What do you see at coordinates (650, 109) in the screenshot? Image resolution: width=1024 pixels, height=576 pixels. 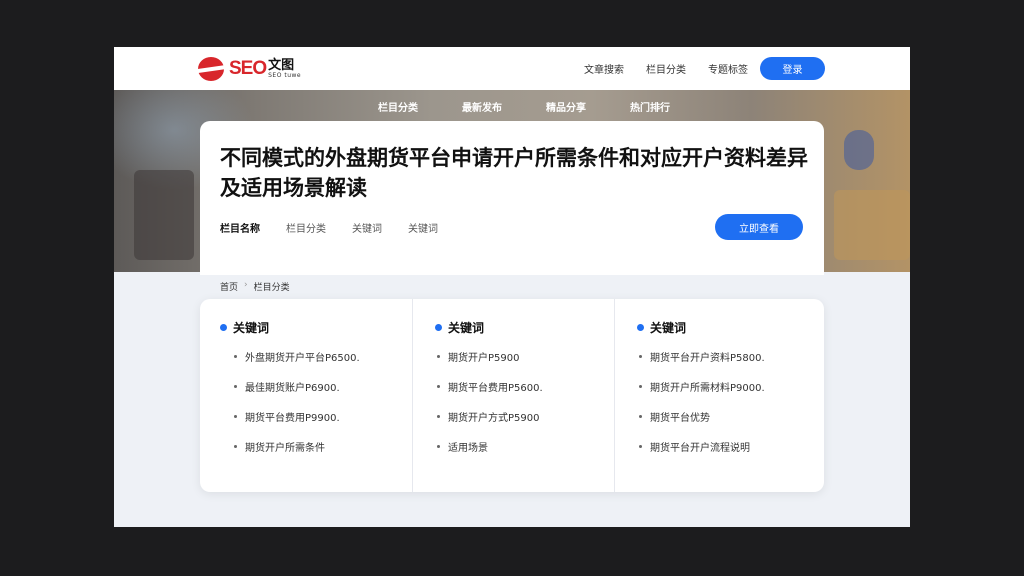 I see `category-tab-4: 热门排行` at bounding box center [650, 109].